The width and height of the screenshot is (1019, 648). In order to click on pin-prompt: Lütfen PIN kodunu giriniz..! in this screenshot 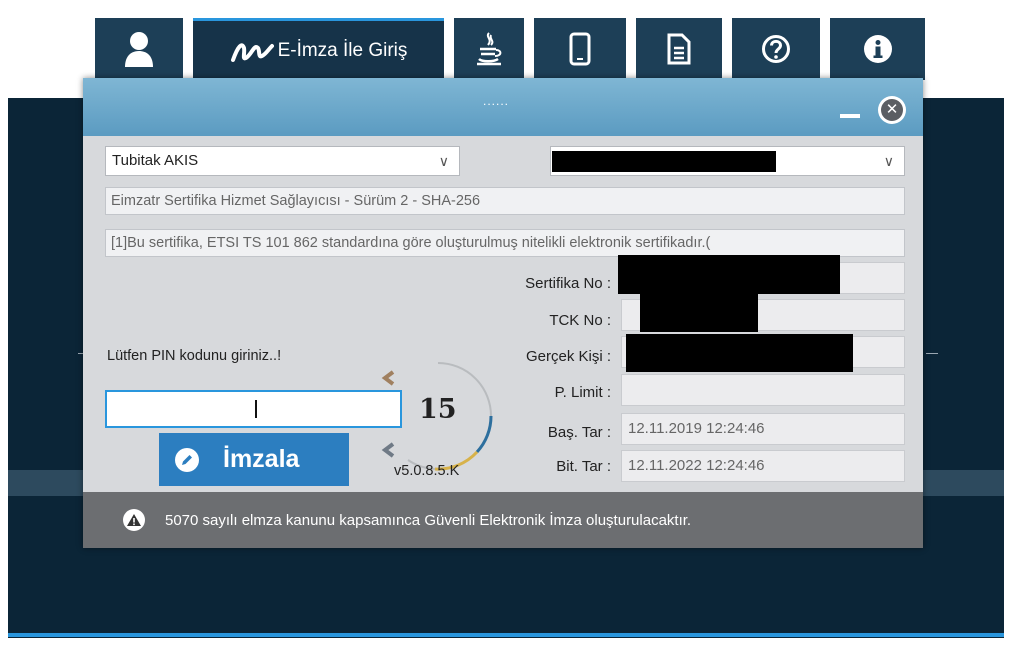, I will do `click(194, 356)`.